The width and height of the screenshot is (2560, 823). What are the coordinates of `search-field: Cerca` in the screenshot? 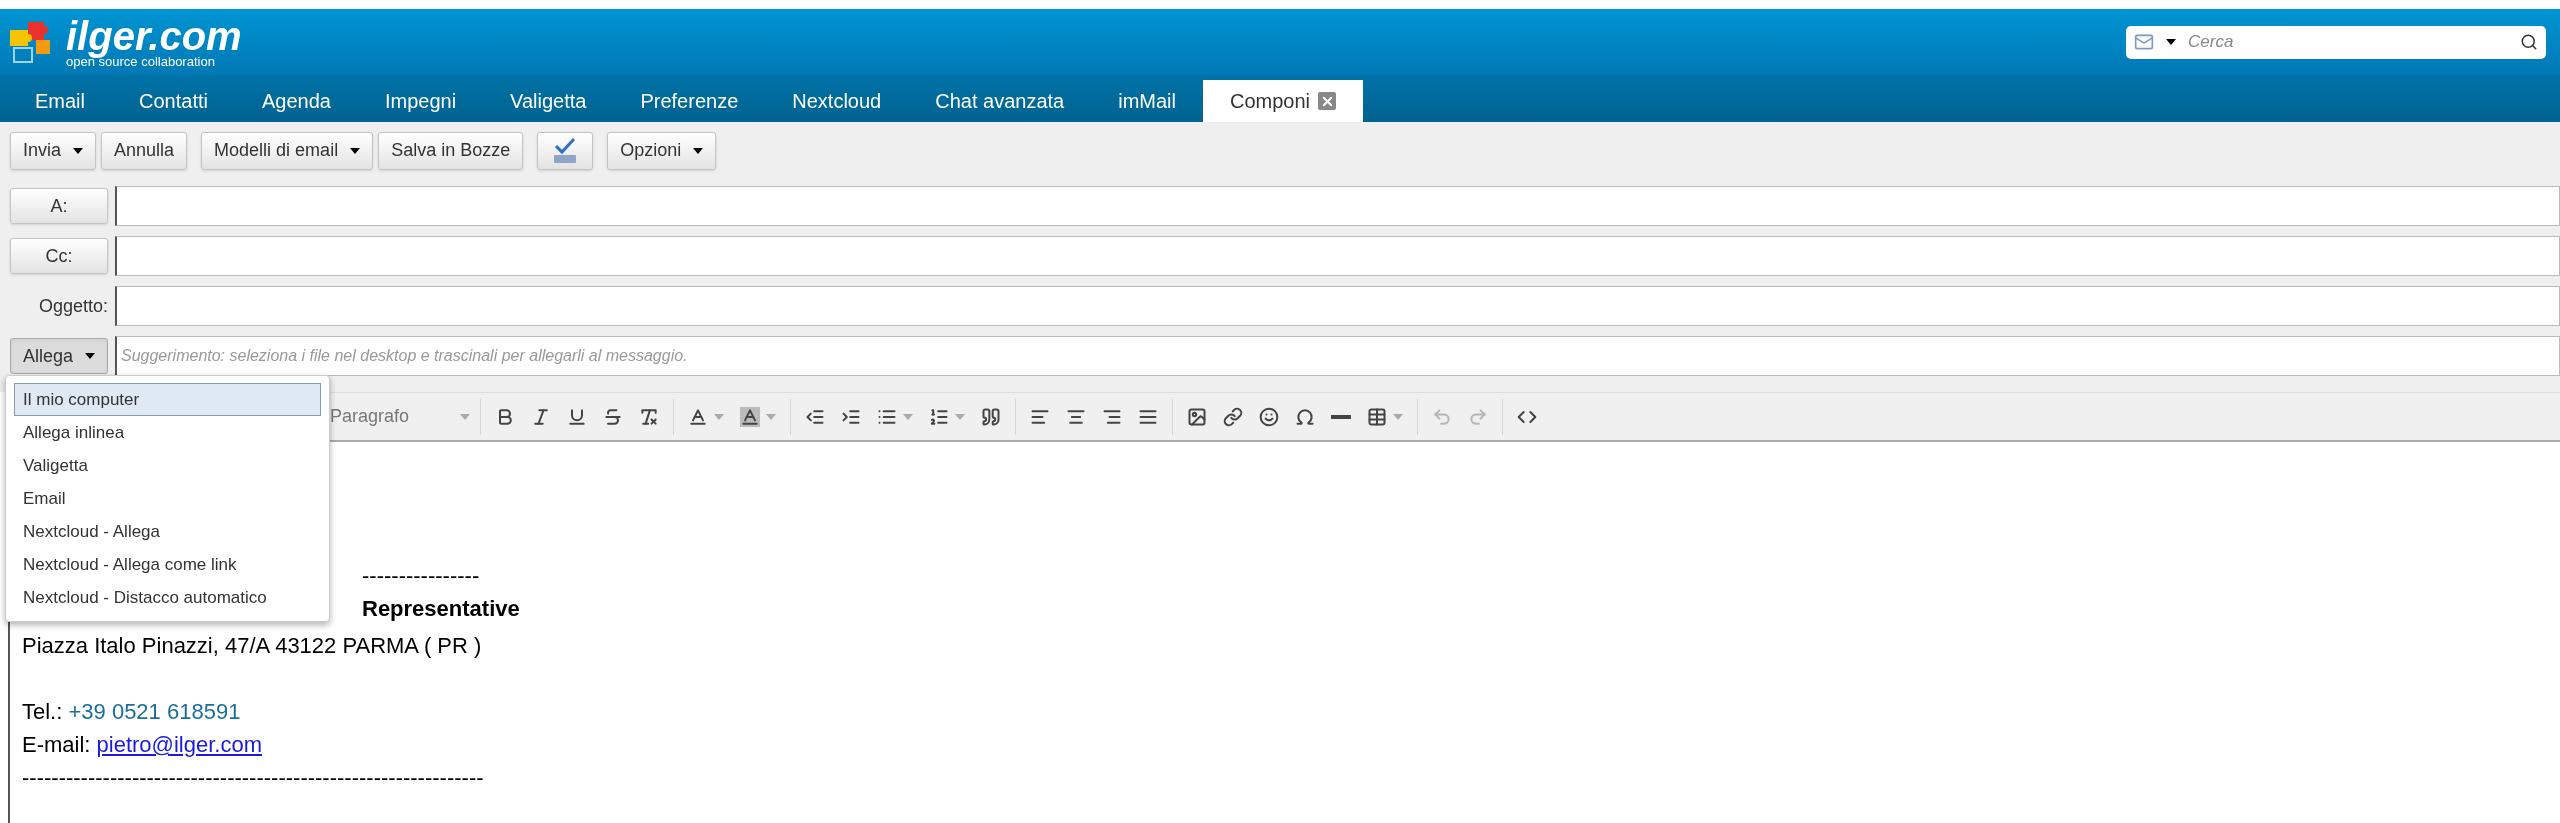 It's located at (2336, 42).